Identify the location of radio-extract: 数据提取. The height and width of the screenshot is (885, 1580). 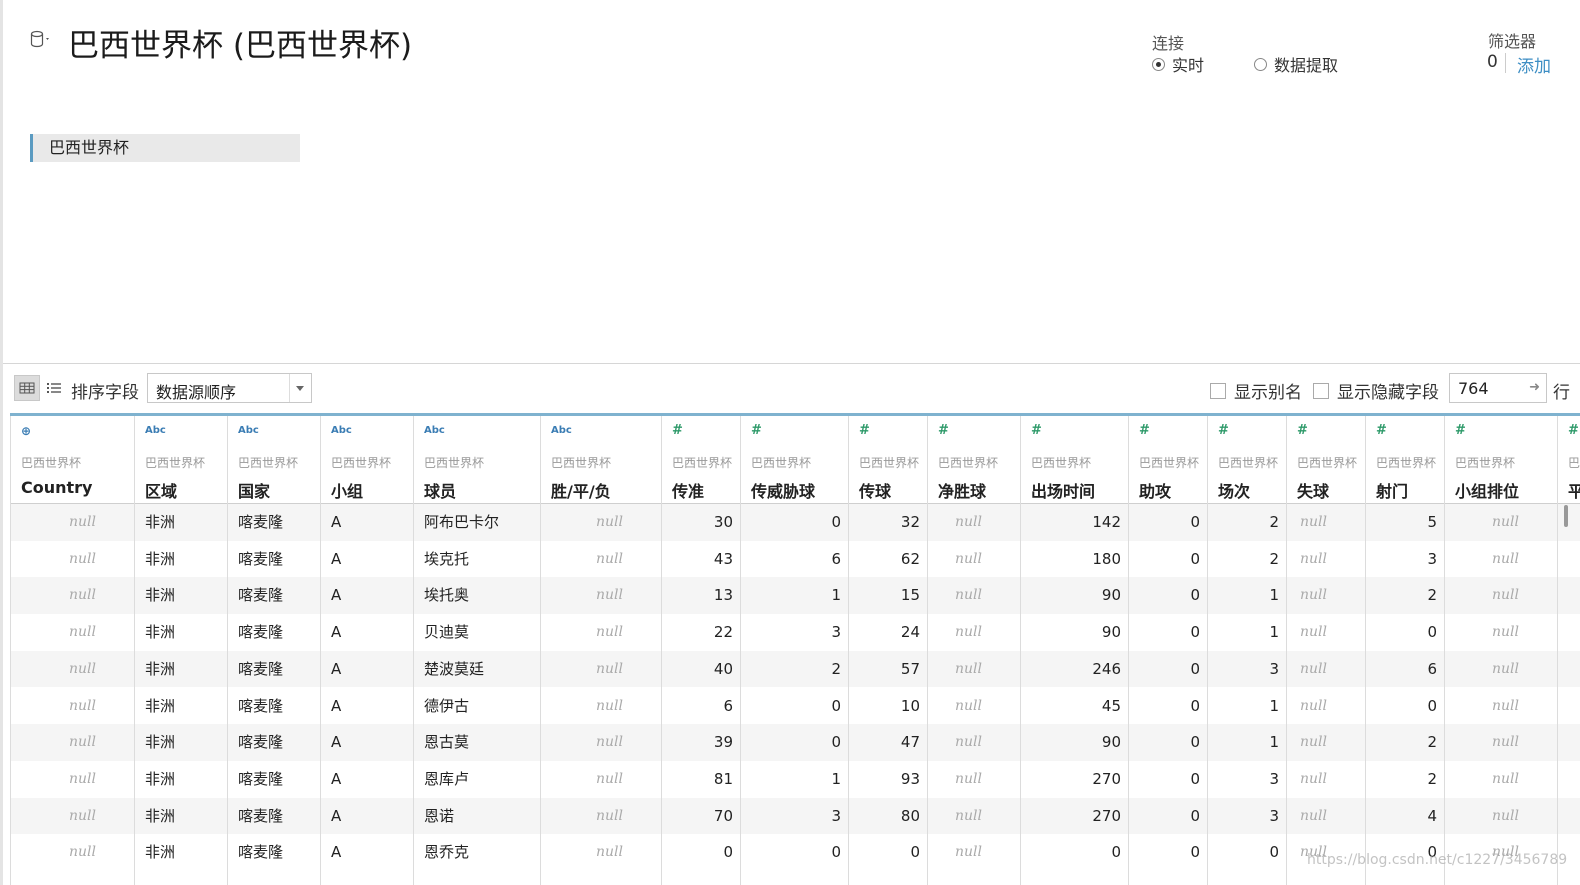
(1296, 64).